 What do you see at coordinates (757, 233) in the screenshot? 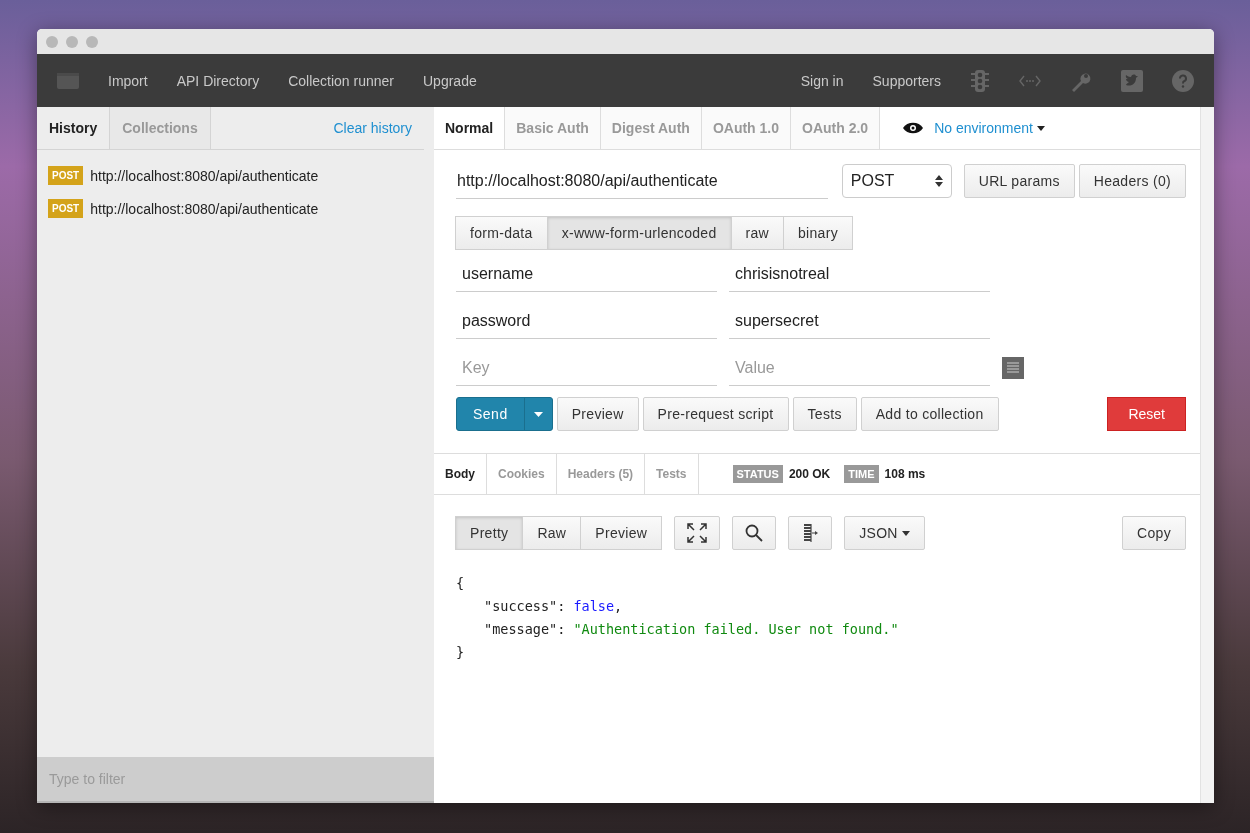
I see `body-type-tab: raw` at bounding box center [757, 233].